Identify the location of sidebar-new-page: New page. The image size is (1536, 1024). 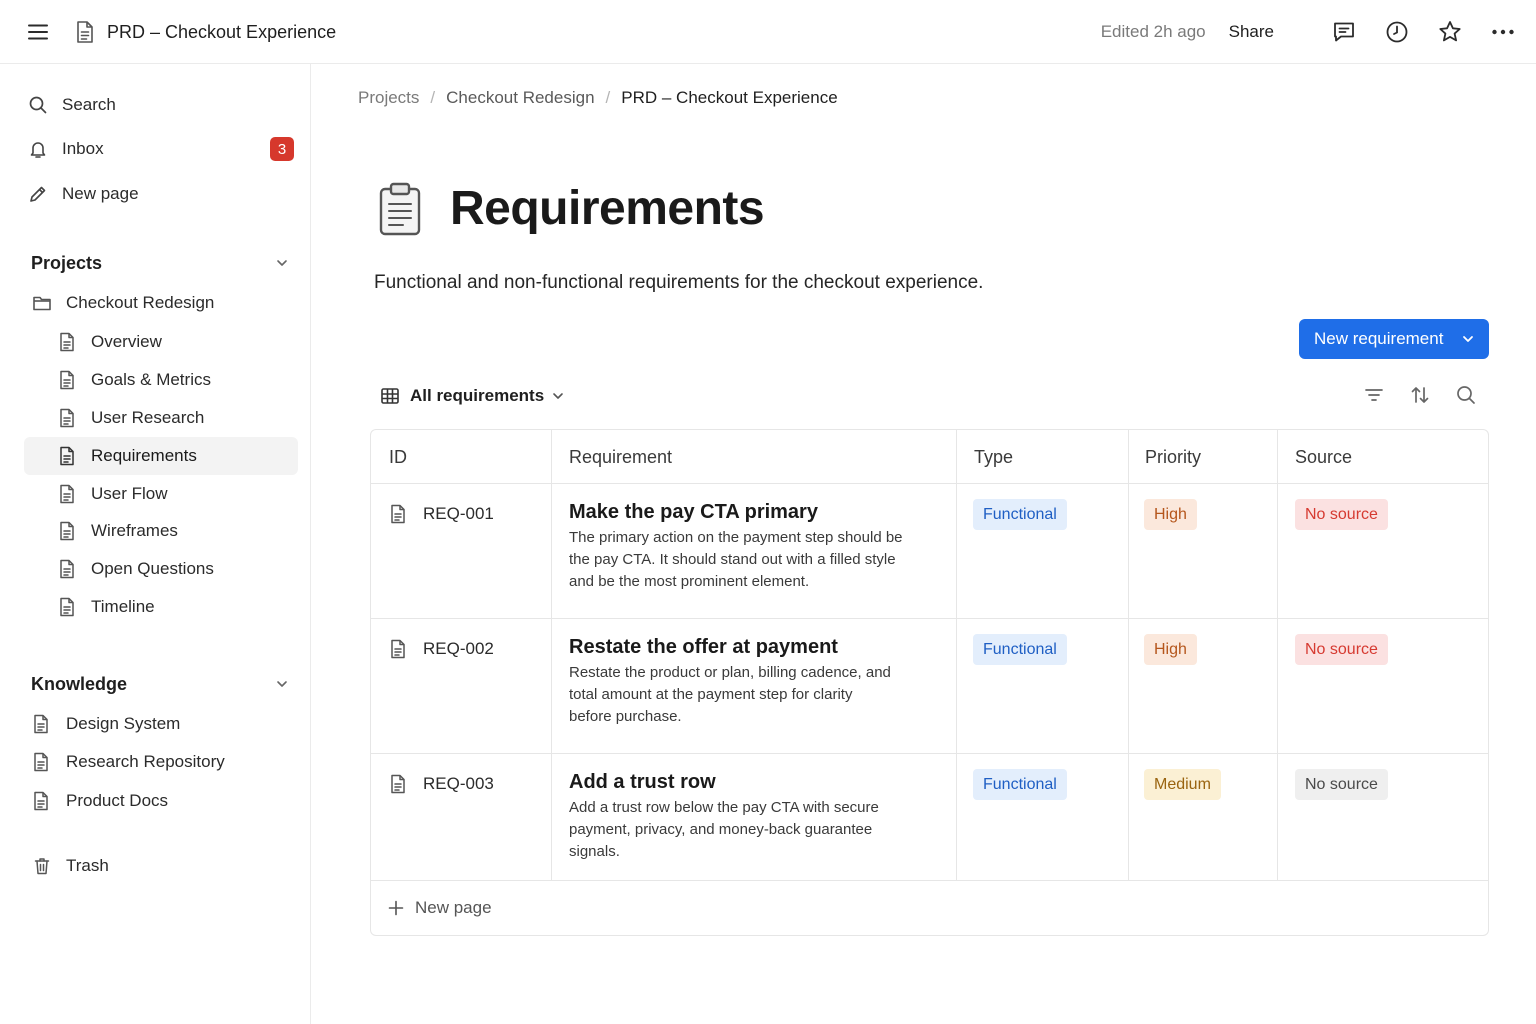
(161, 194).